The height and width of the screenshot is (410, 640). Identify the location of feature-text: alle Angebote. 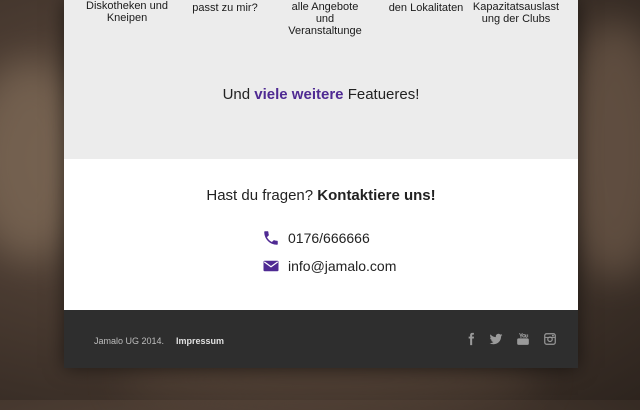
(325, 7).